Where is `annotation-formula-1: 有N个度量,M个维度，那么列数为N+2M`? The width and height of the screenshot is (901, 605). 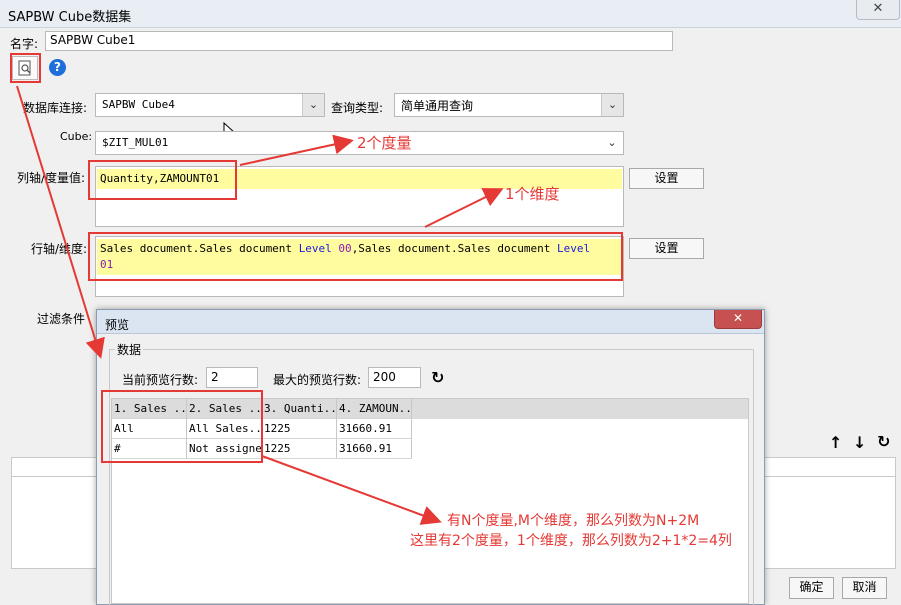 annotation-formula-1: 有N个度量,M个维度，那么列数为N+2M is located at coordinates (573, 521).